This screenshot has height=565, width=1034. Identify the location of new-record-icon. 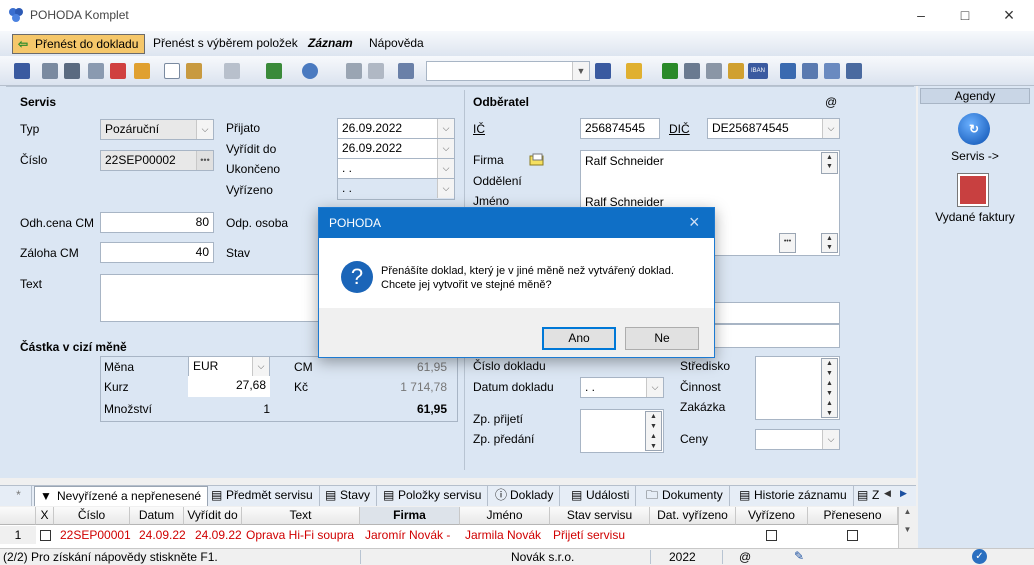
(172, 71).